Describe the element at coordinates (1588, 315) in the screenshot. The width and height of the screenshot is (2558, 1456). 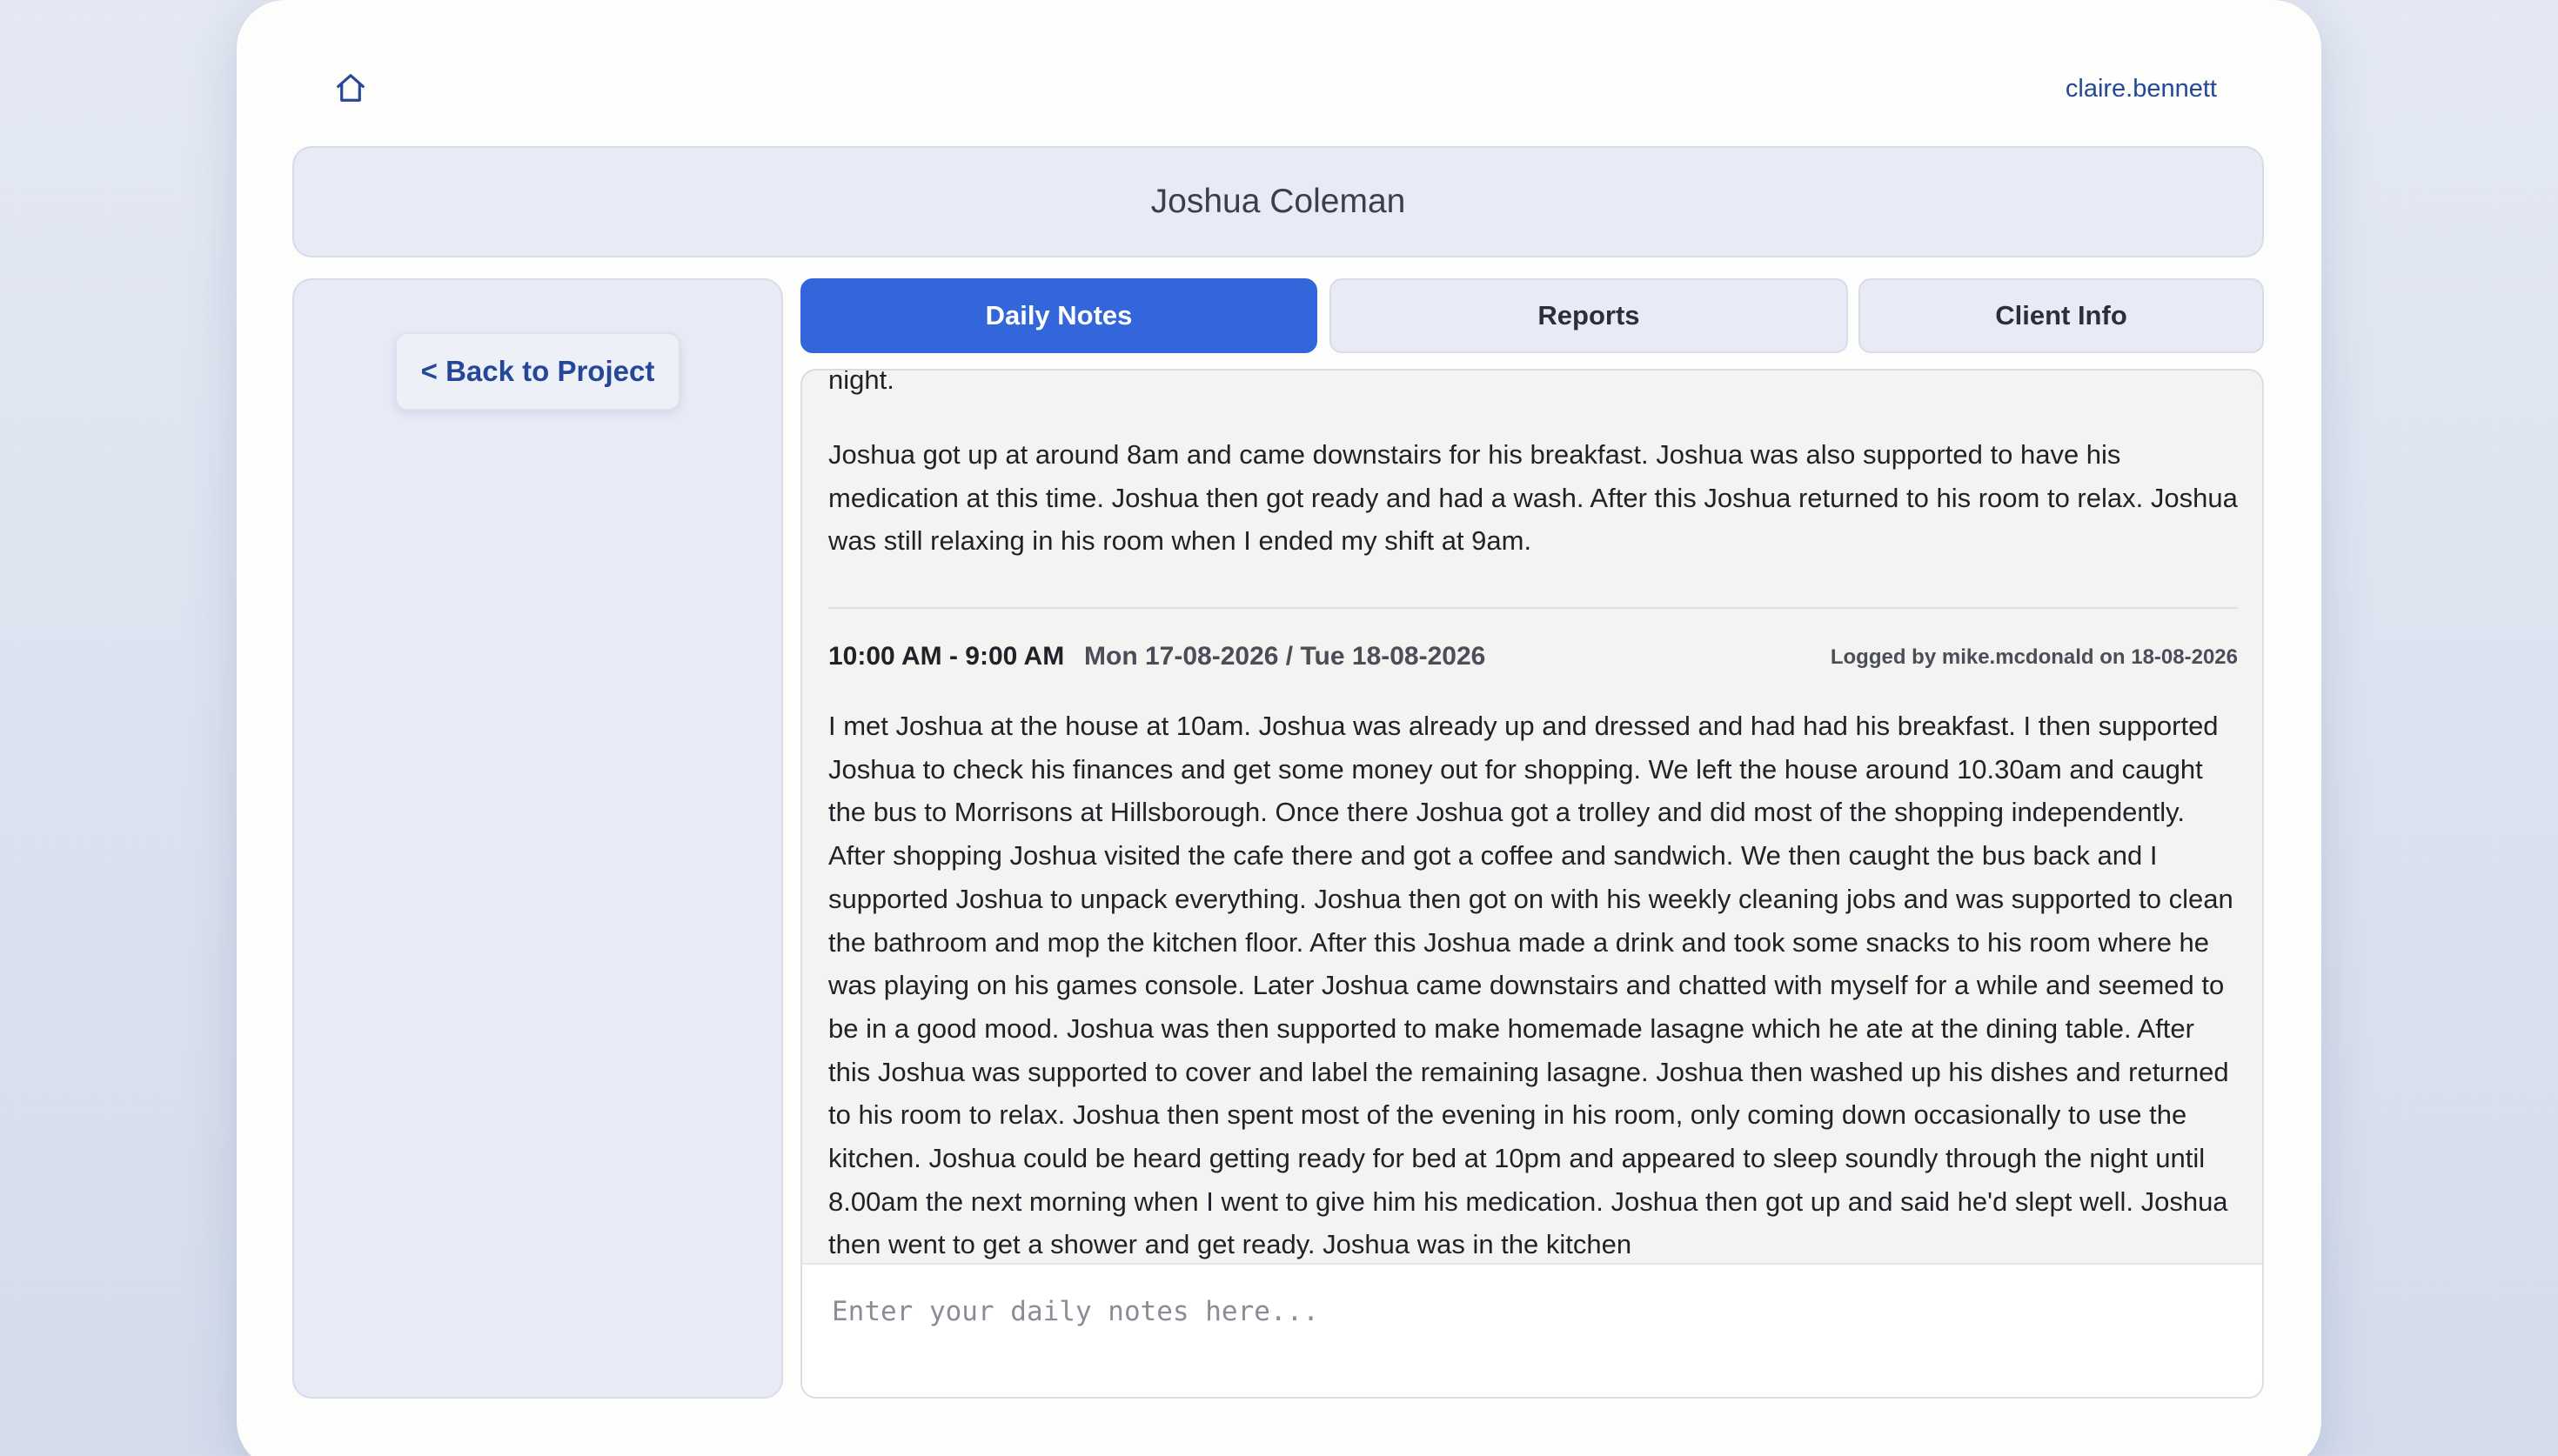
I see `tab-reports: Reports` at that location.